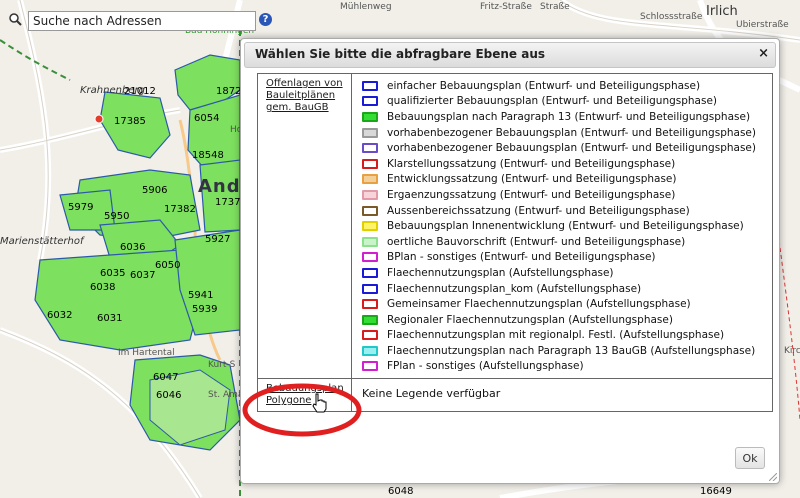 The width and height of the screenshot is (800, 498). What do you see at coordinates (155, 190) in the screenshot?
I see `parcel-label: 5906` at bounding box center [155, 190].